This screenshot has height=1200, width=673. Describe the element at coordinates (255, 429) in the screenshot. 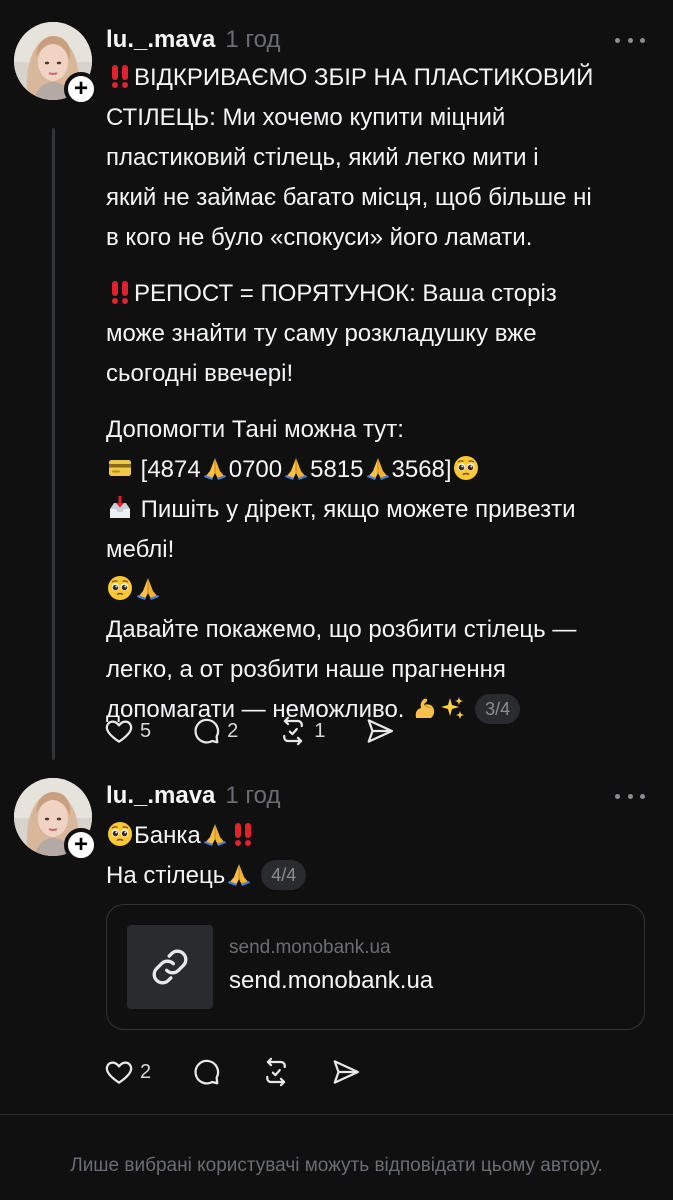

I see `post-text: Допомогти Тані можна тут:` at that location.